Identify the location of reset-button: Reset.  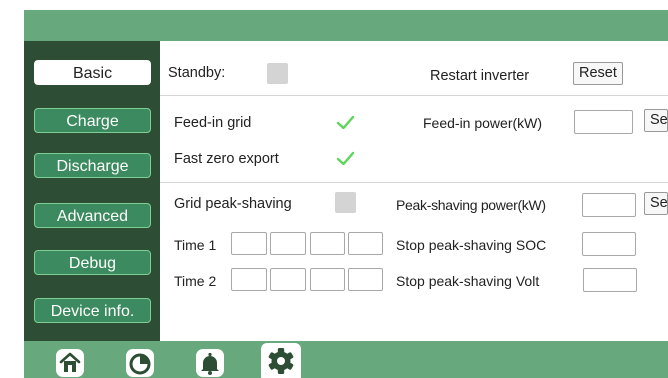
(598, 73).